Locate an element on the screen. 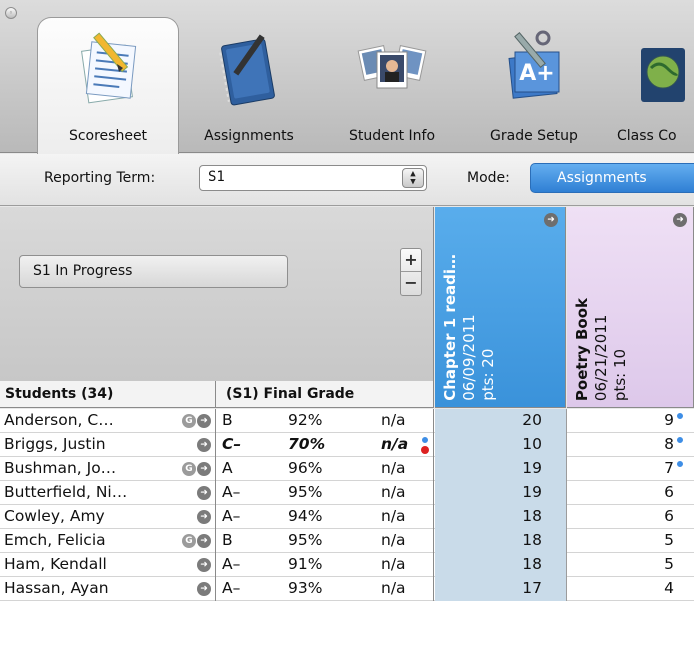 This screenshot has height=653, width=694. table-row: Cowley, Amy ➜ A– 94% n/a 18 6 is located at coordinates (347, 517).